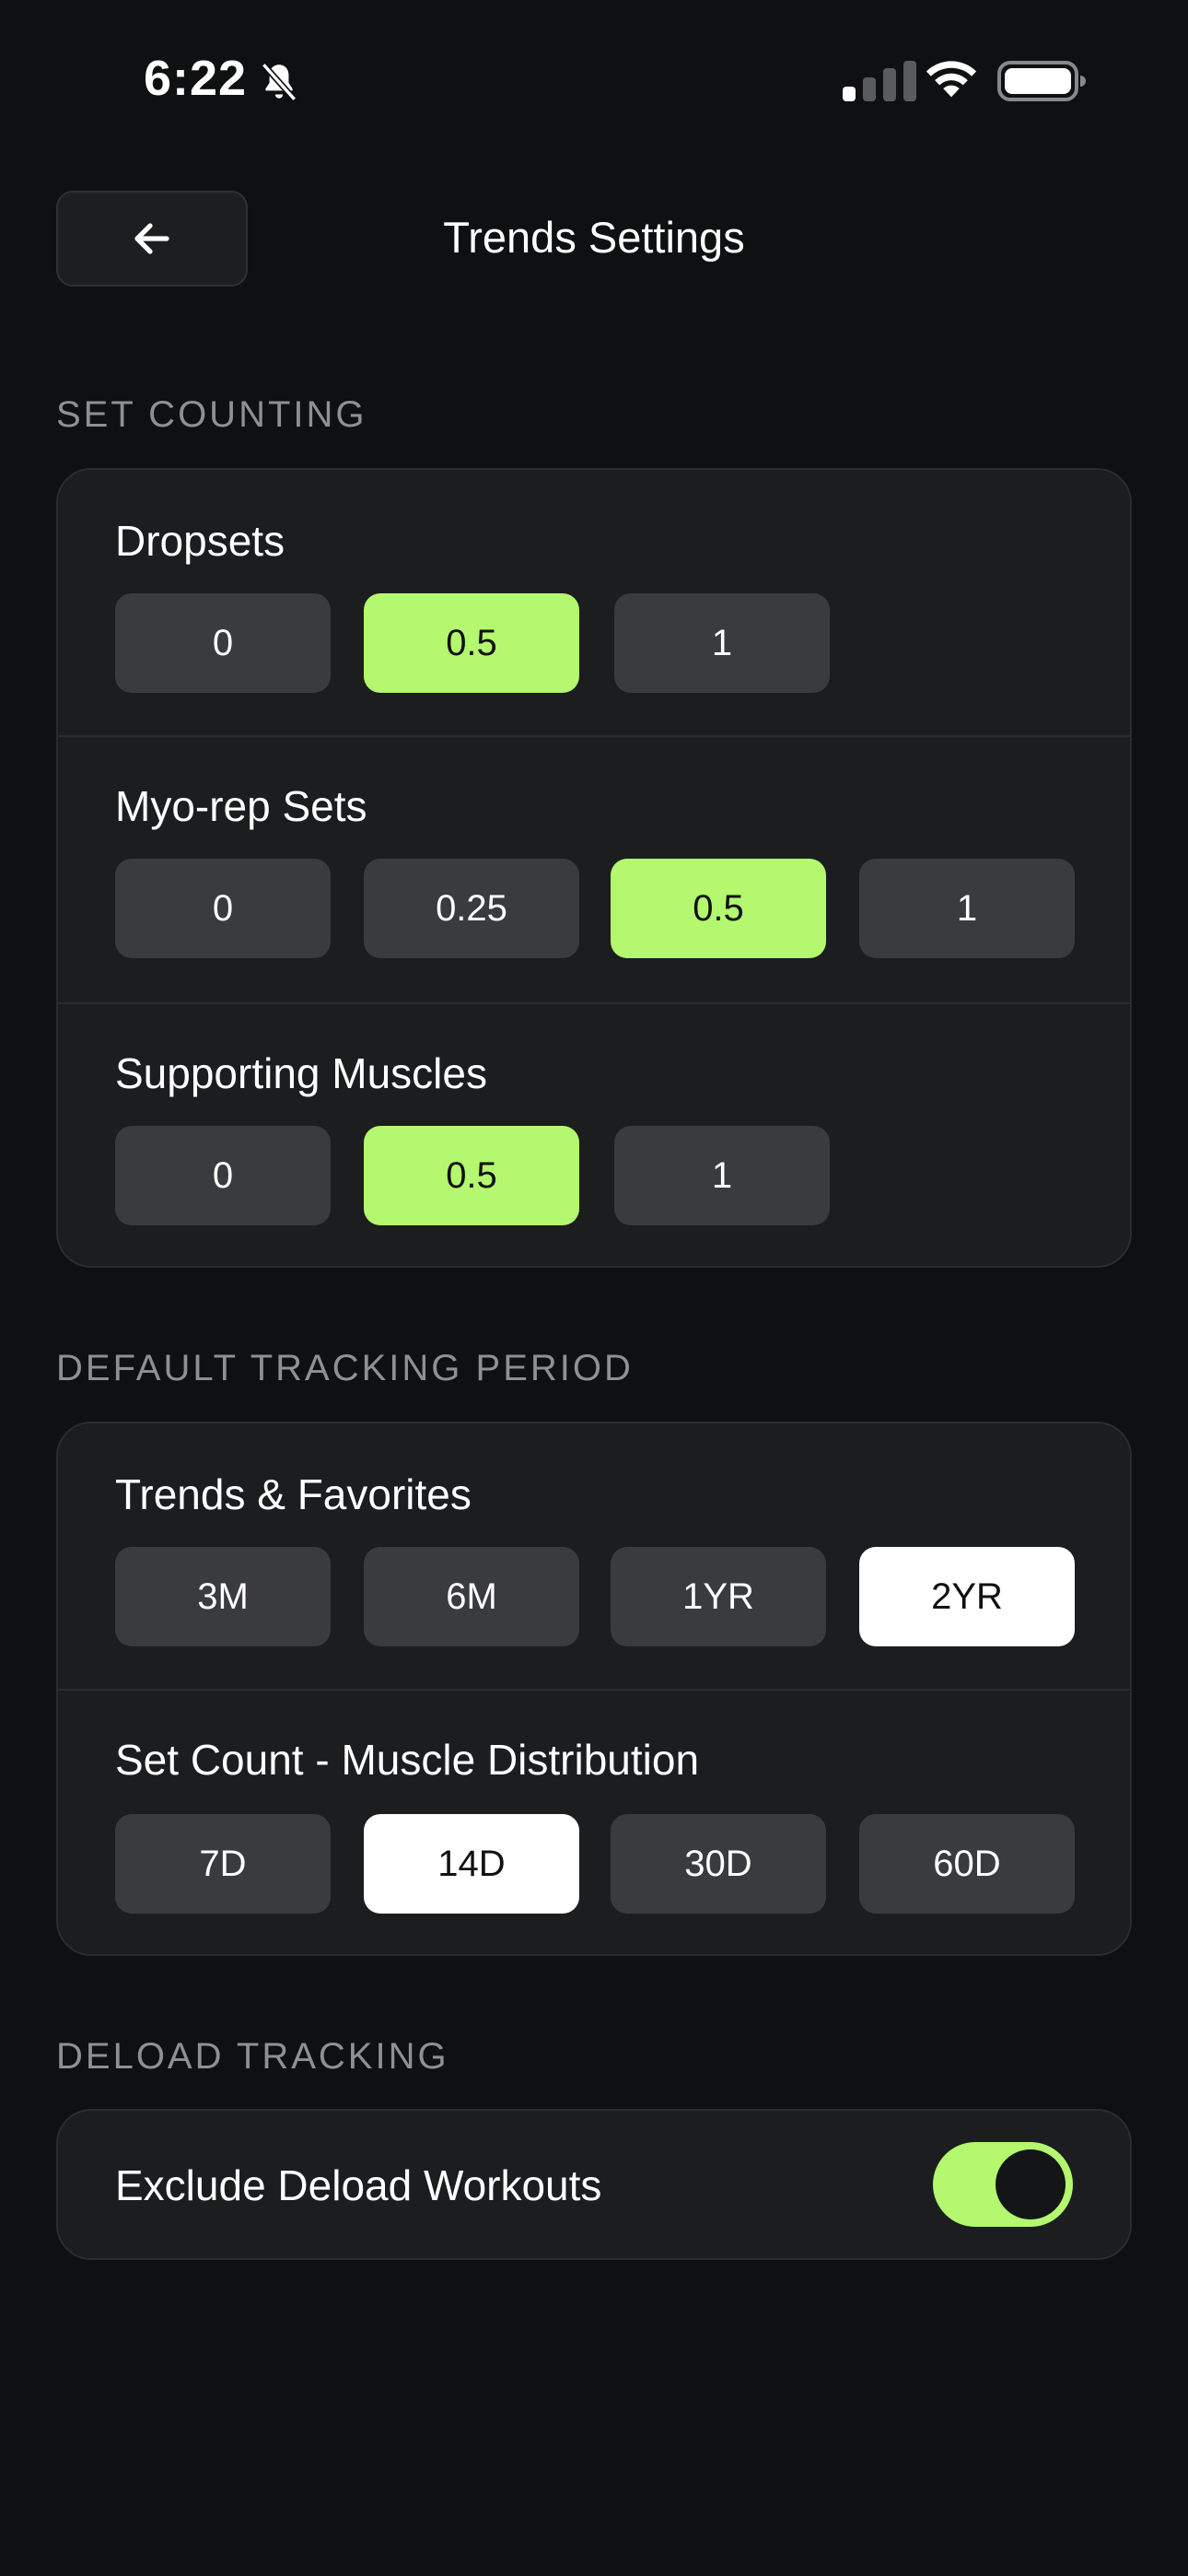 Image resolution: width=1188 pixels, height=2576 pixels. Describe the element at coordinates (301, 1073) in the screenshot. I see `supporting-muscles-title: Supporting Muscles` at that location.